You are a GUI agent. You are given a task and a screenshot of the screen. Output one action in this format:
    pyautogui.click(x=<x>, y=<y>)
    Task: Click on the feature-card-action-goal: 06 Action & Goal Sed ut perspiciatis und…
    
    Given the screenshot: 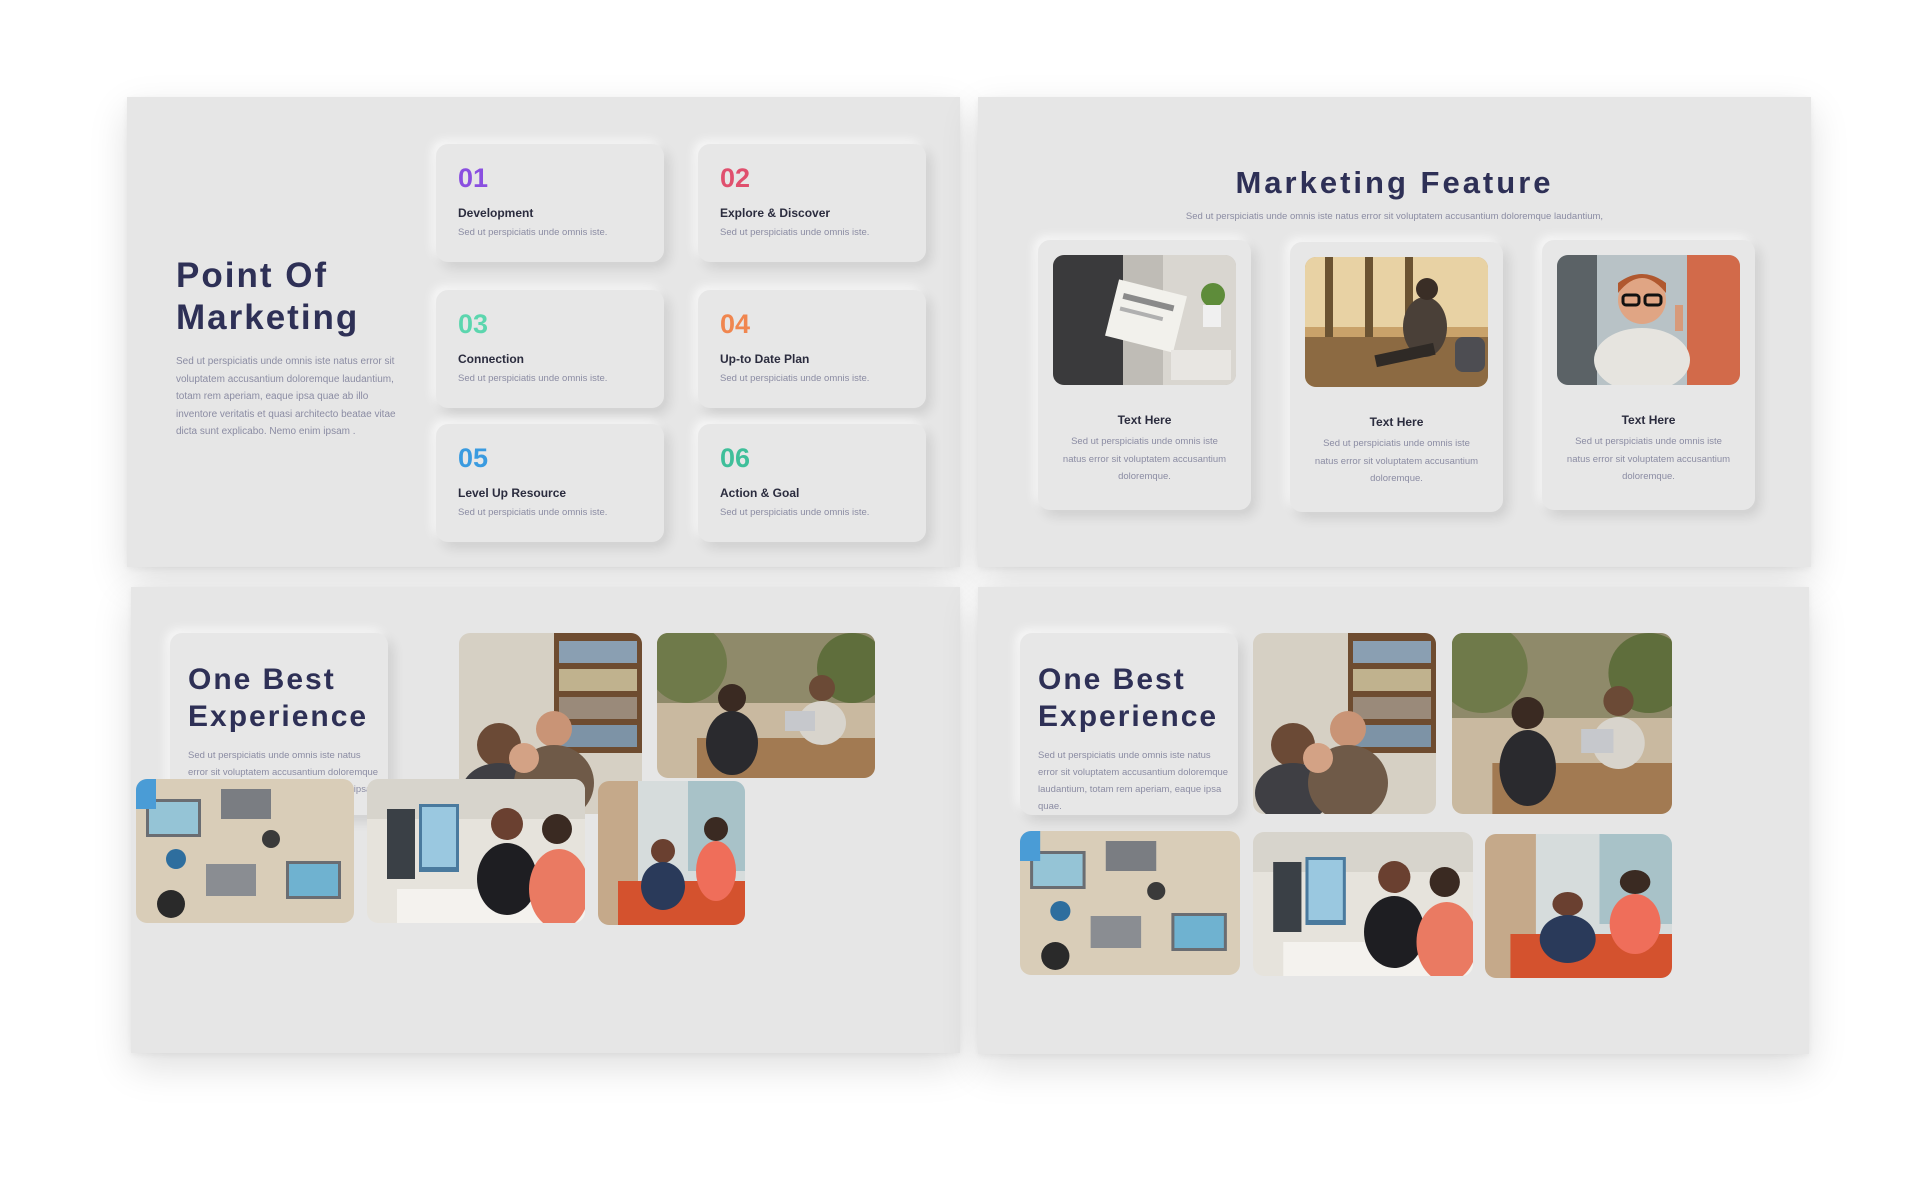 What is the action you would take?
    pyautogui.click(x=812, y=483)
    